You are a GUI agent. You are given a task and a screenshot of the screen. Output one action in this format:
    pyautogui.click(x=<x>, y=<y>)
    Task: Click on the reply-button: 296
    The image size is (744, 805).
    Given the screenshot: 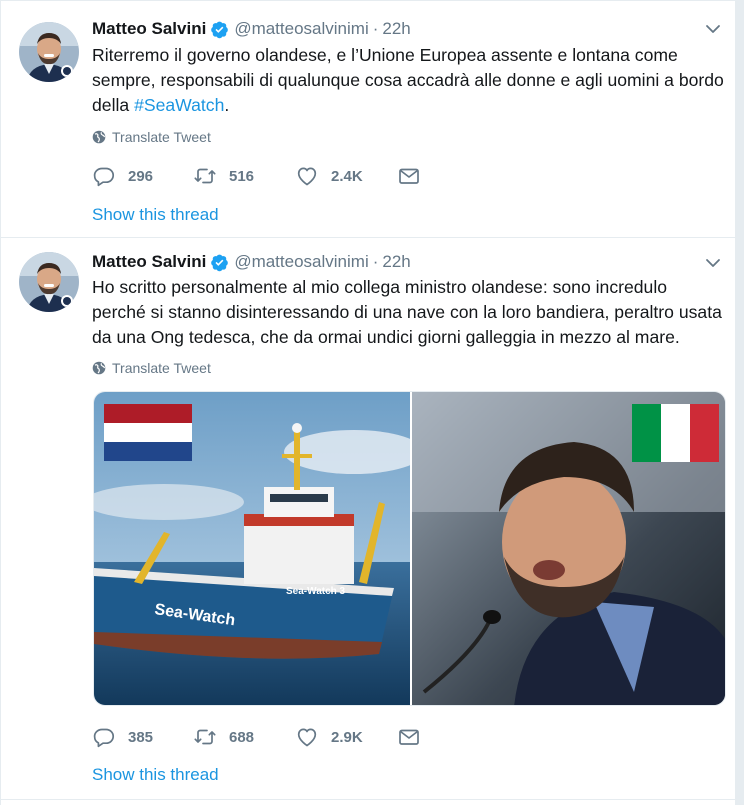 What is the action you would take?
    pyautogui.click(x=142, y=176)
    